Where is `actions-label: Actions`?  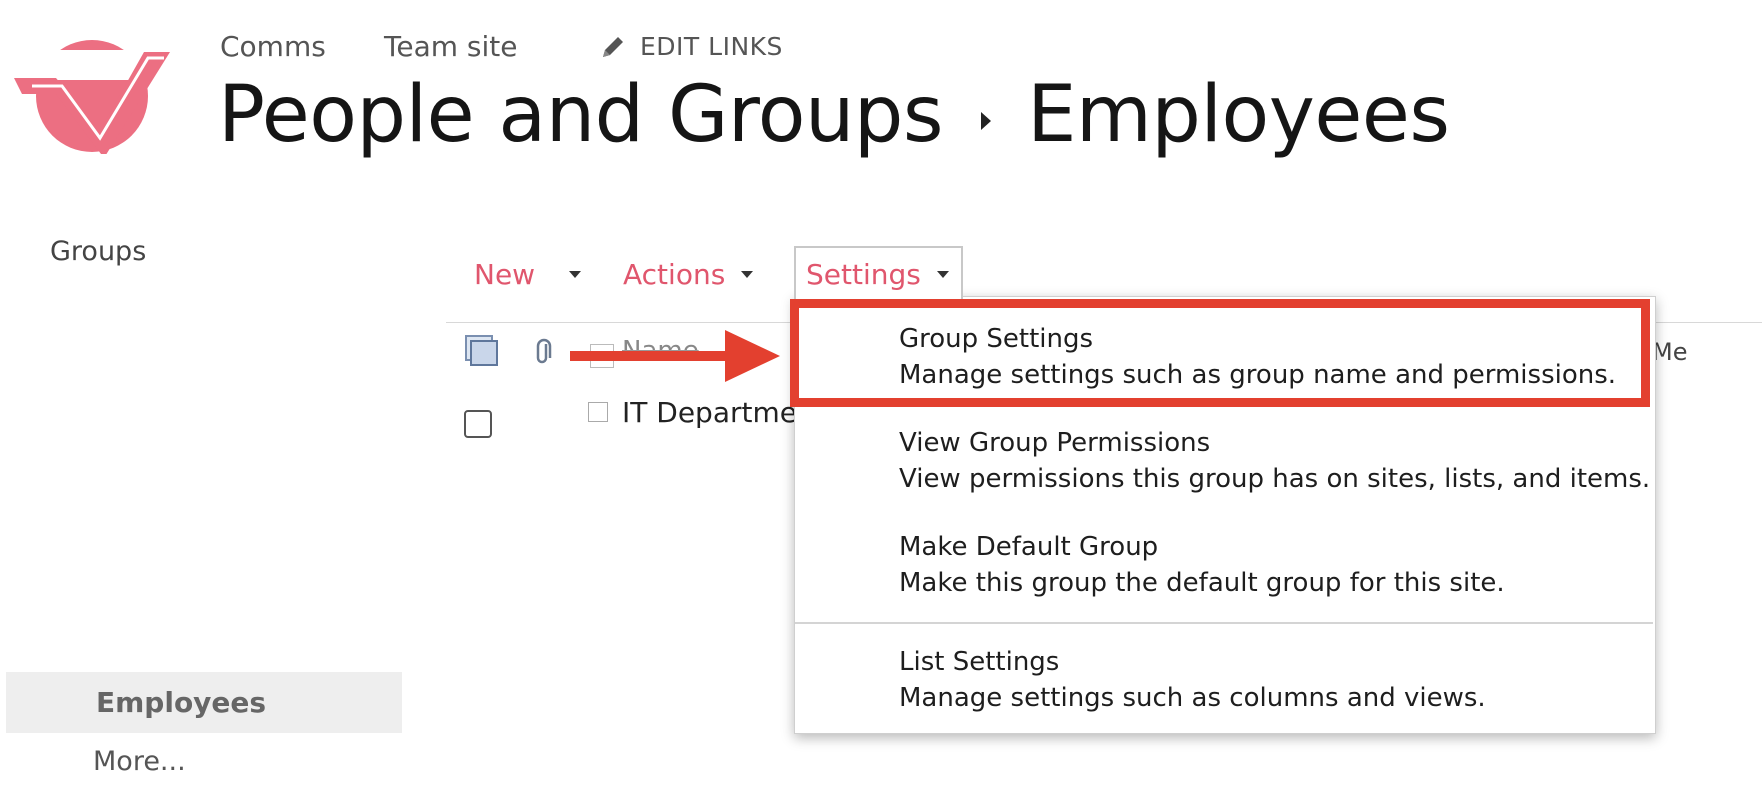
actions-label: Actions is located at coordinates (674, 274).